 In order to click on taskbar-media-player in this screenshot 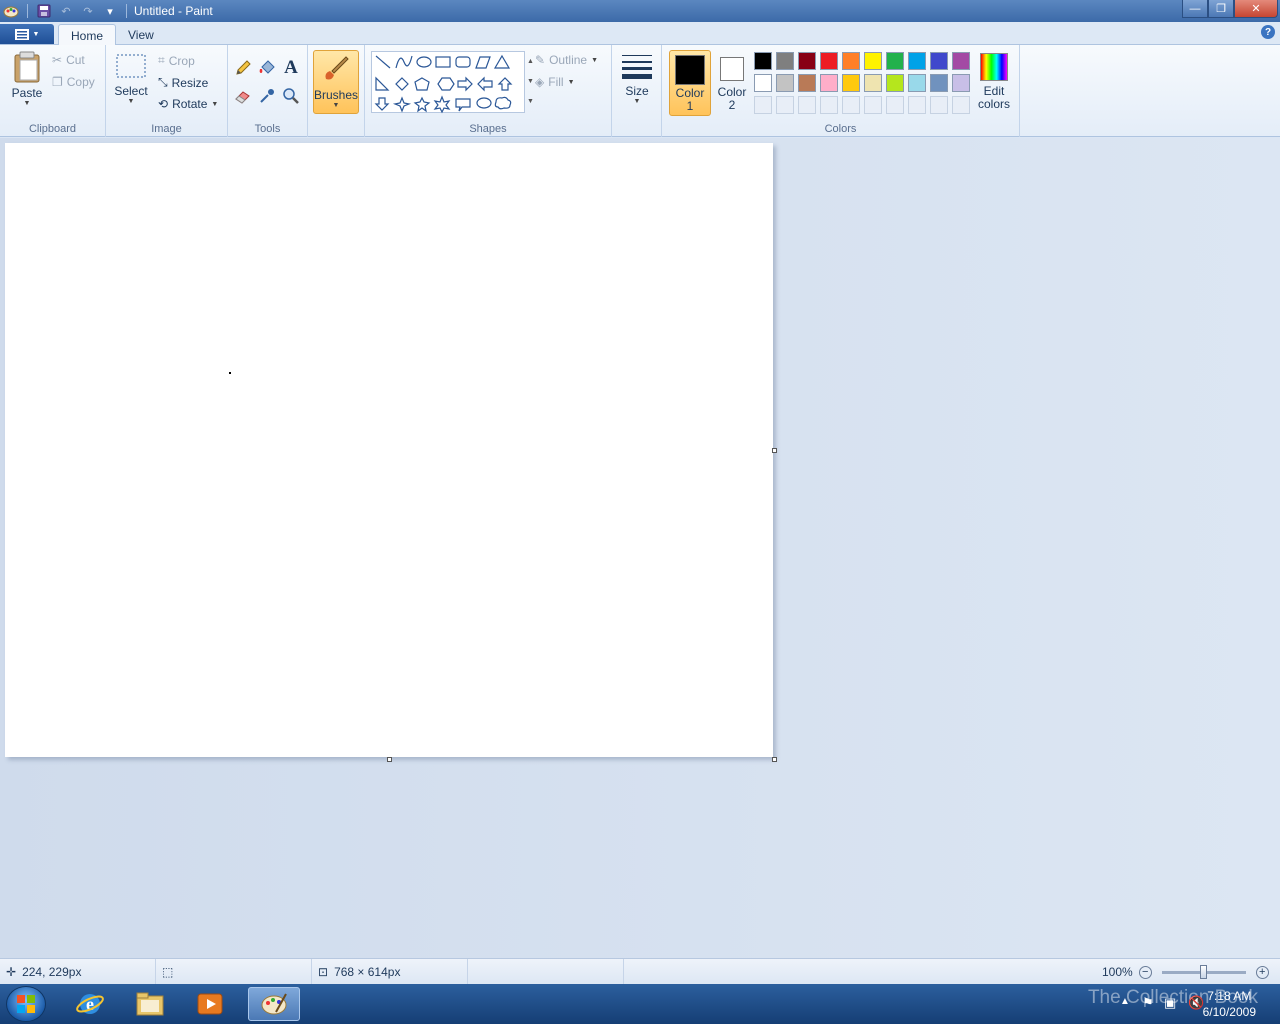, I will do `click(210, 1004)`.